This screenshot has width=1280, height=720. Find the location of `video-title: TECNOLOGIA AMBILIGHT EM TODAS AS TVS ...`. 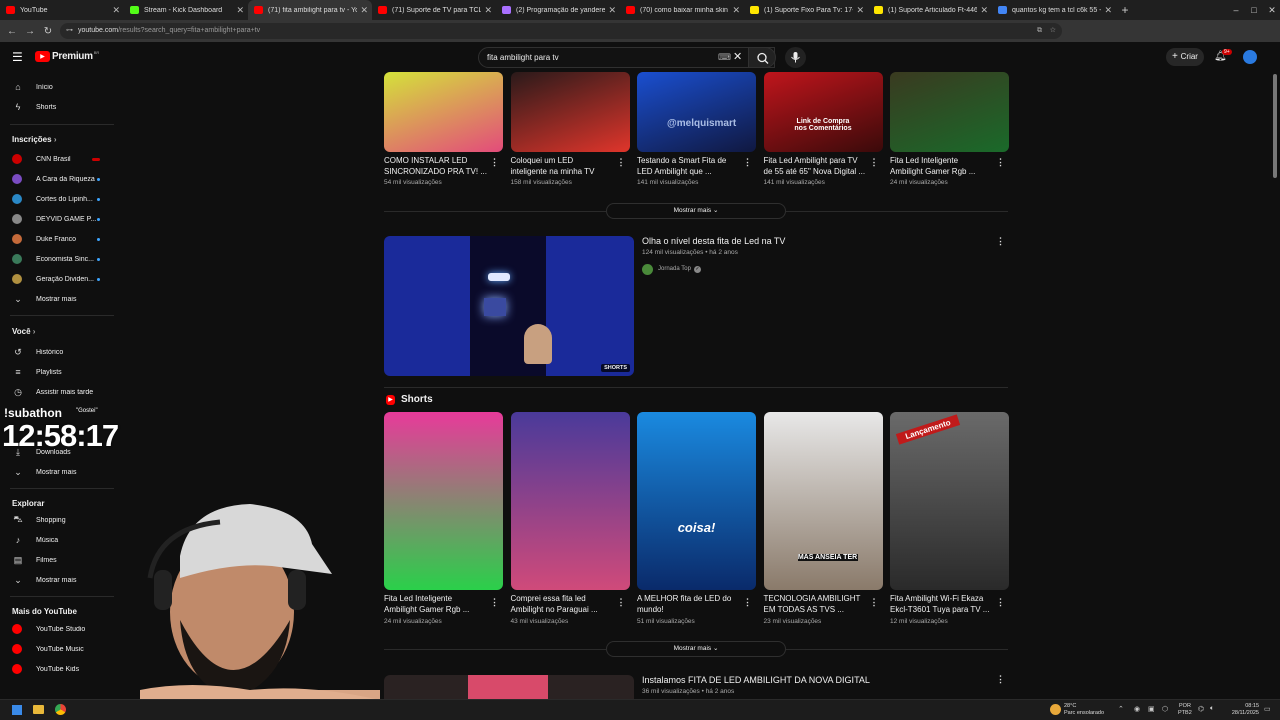

video-title: TECNOLOGIA AMBILIGHT EM TODAS AS TVS ... is located at coordinates (816, 604).